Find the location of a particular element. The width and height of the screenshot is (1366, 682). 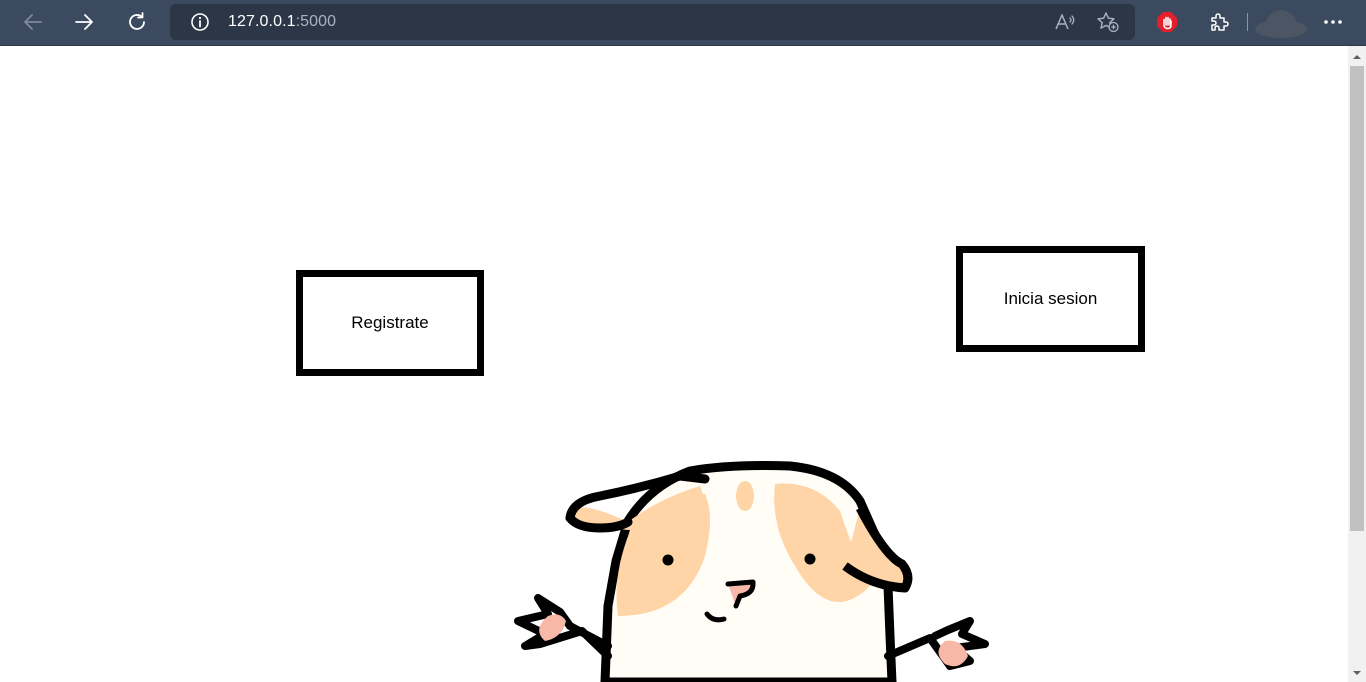

toolbar-divider is located at coordinates (1247, 22).